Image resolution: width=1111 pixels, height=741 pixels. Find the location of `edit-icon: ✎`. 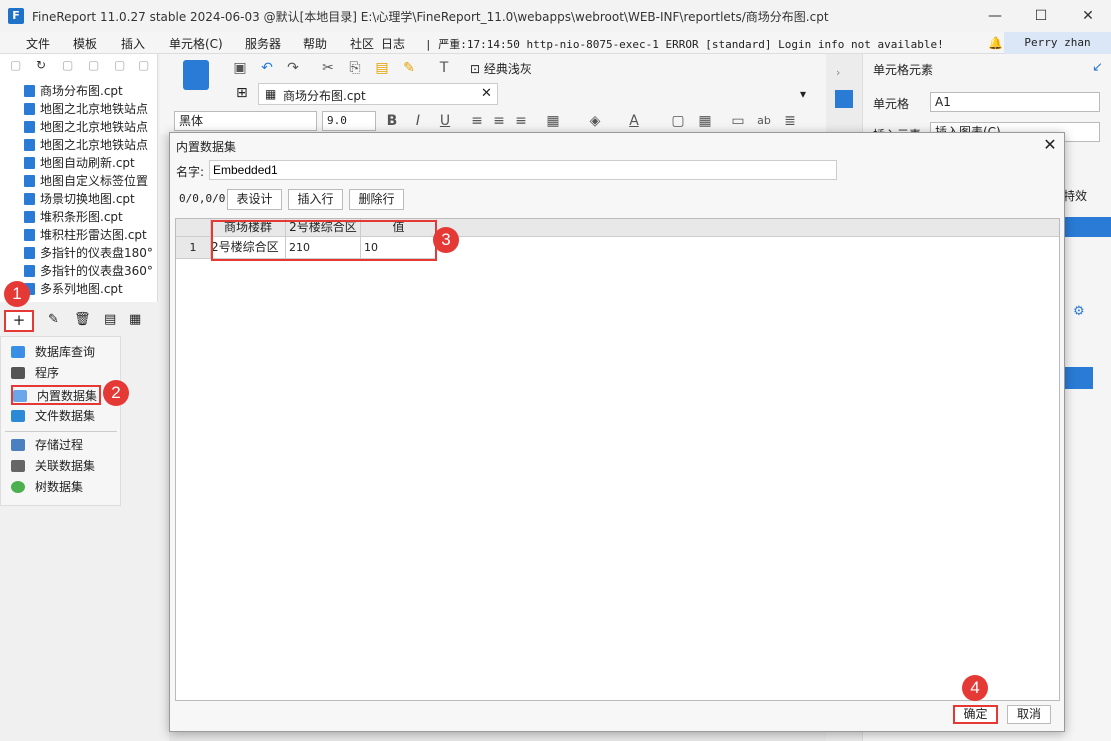

edit-icon: ✎ is located at coordinates (53, 319).